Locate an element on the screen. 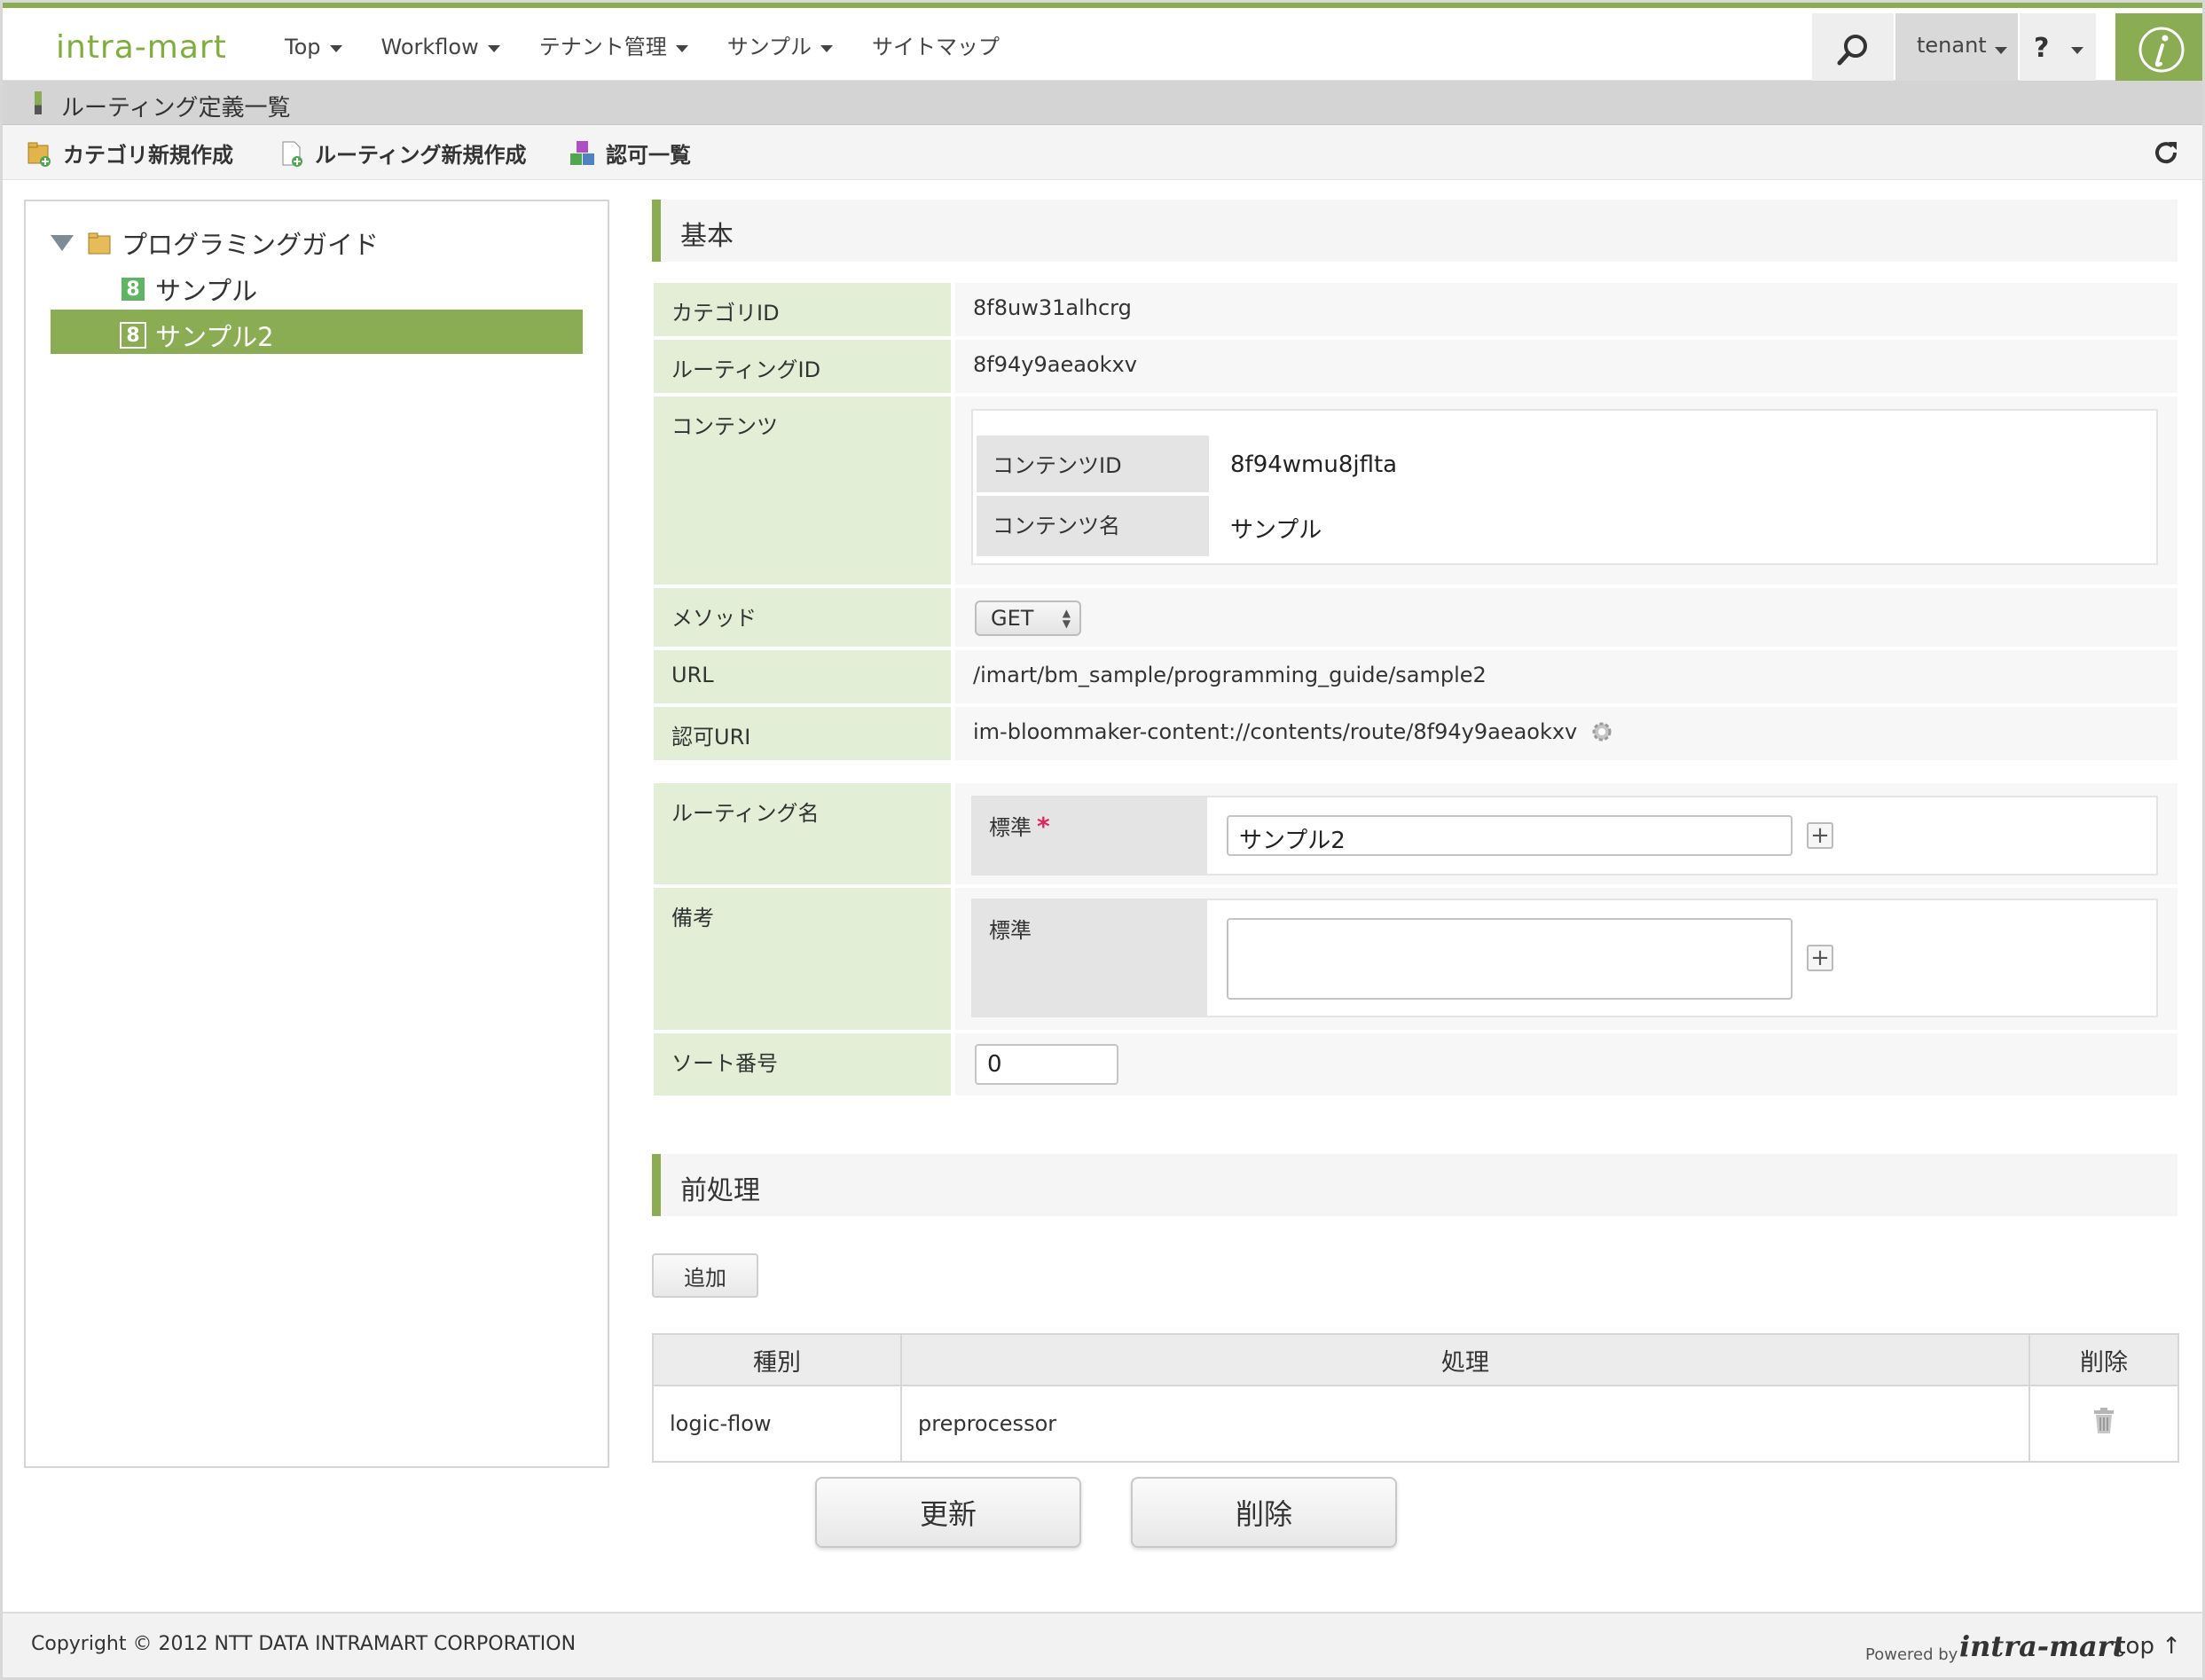  required-mark: * is located at coordinates (1043, 826).